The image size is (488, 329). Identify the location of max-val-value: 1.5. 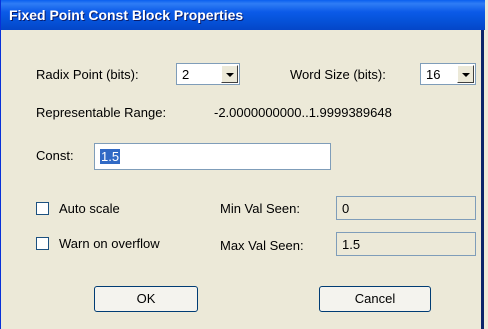
(351, 244).